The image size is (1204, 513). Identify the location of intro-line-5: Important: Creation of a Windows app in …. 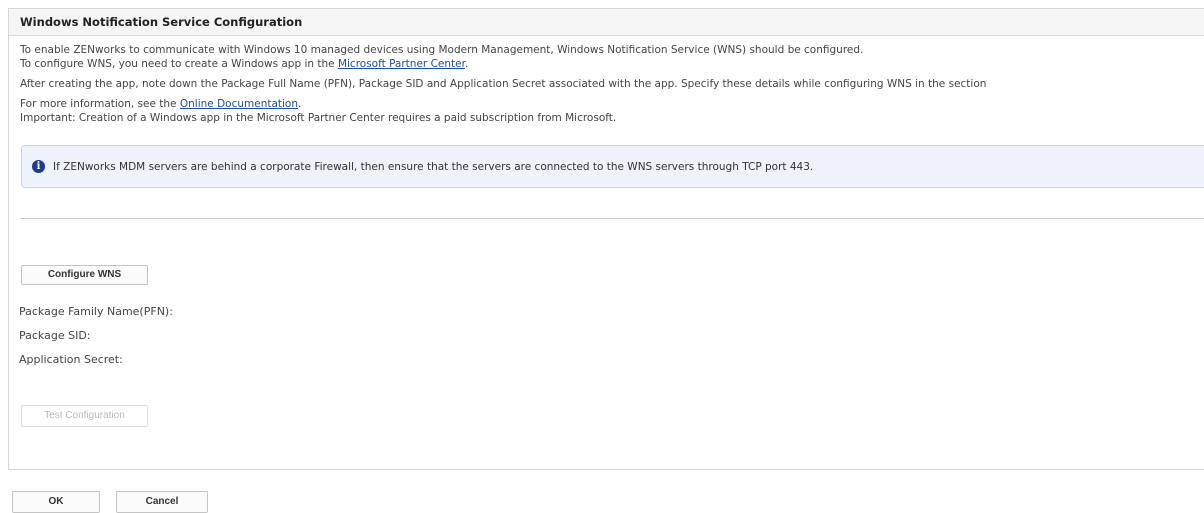
(318, 118).